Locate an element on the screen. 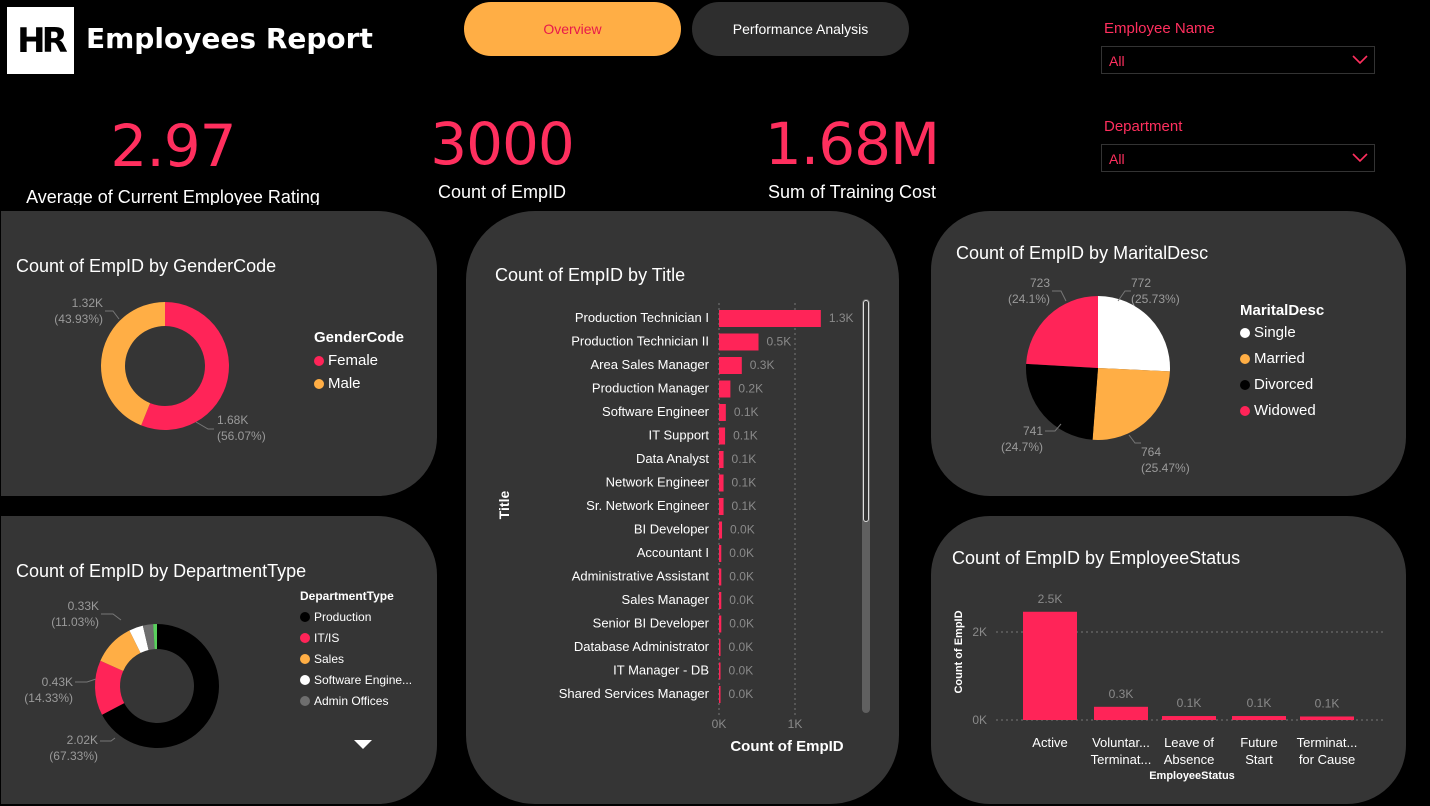  slice-value-label: 1.68K is located at coordinates (232, 420).